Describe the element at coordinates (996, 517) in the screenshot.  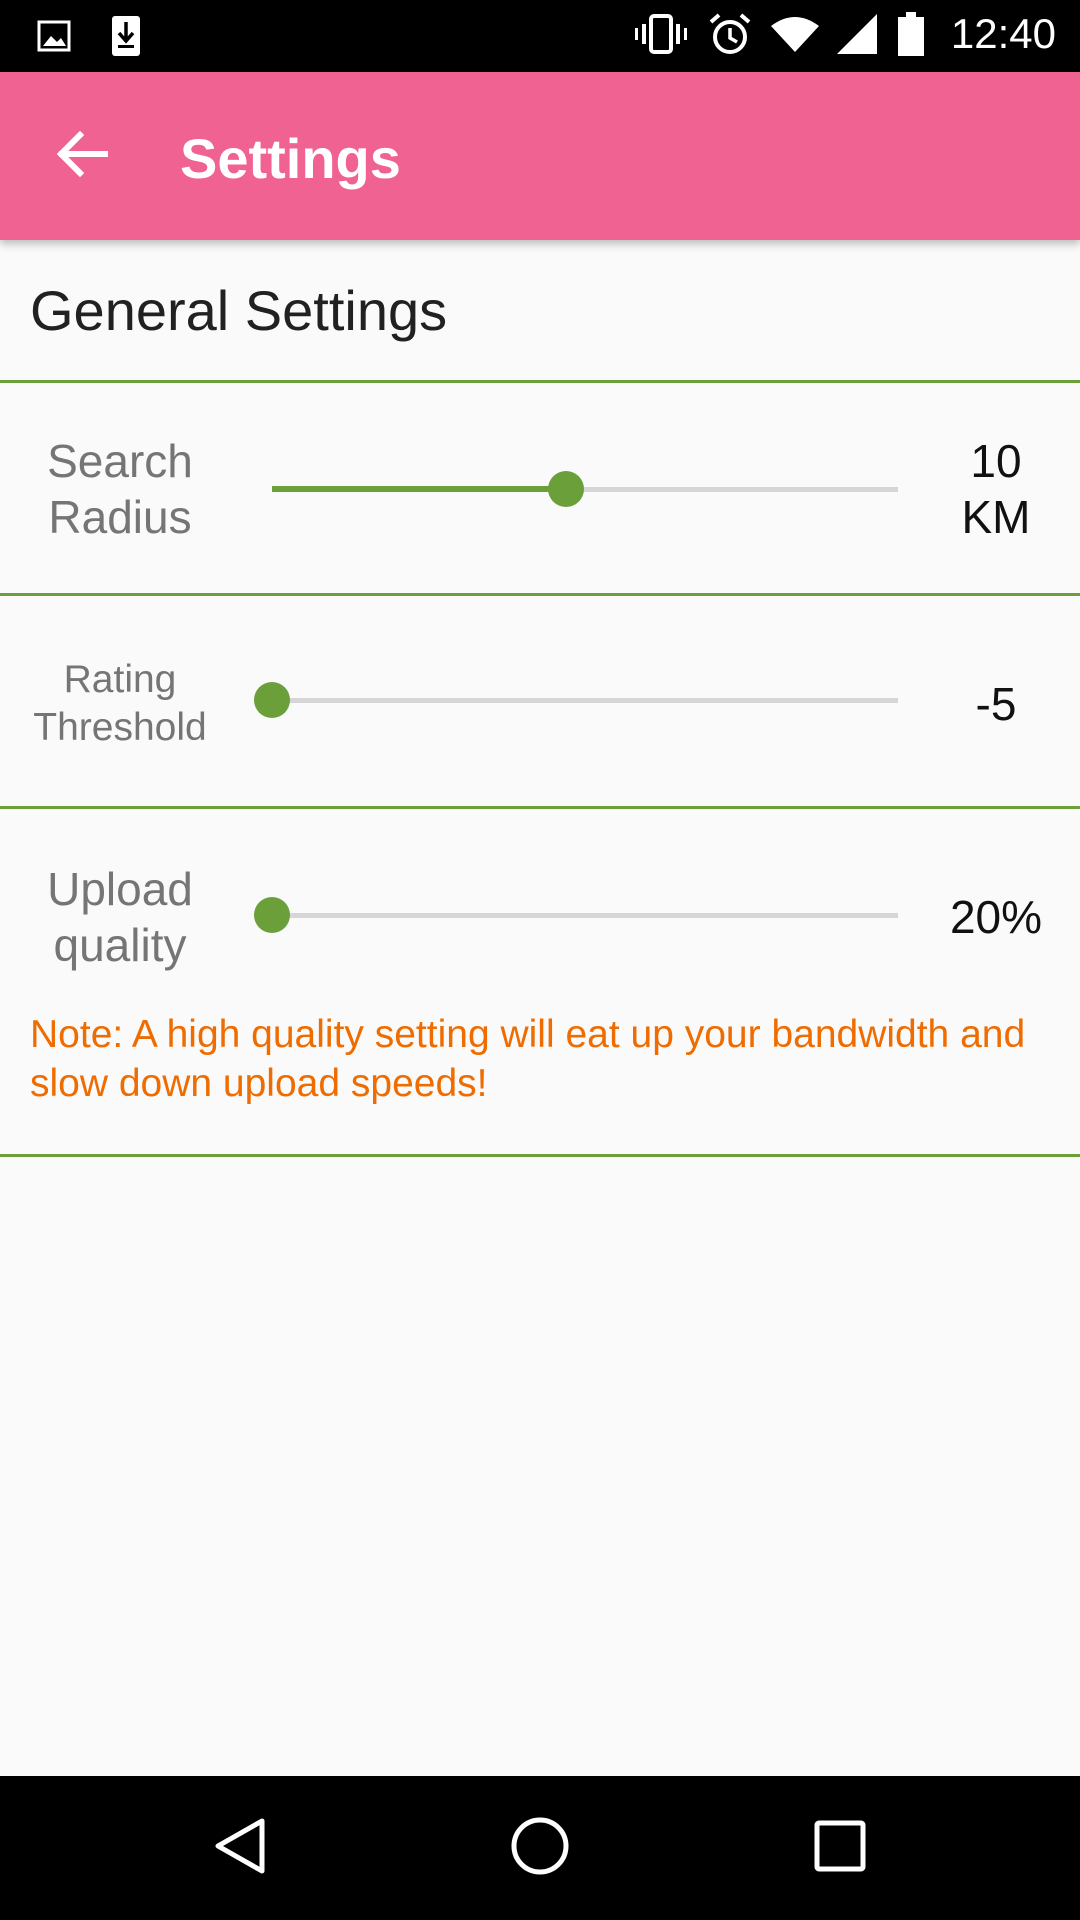
I see `search-radius-unit: KM` at that location.